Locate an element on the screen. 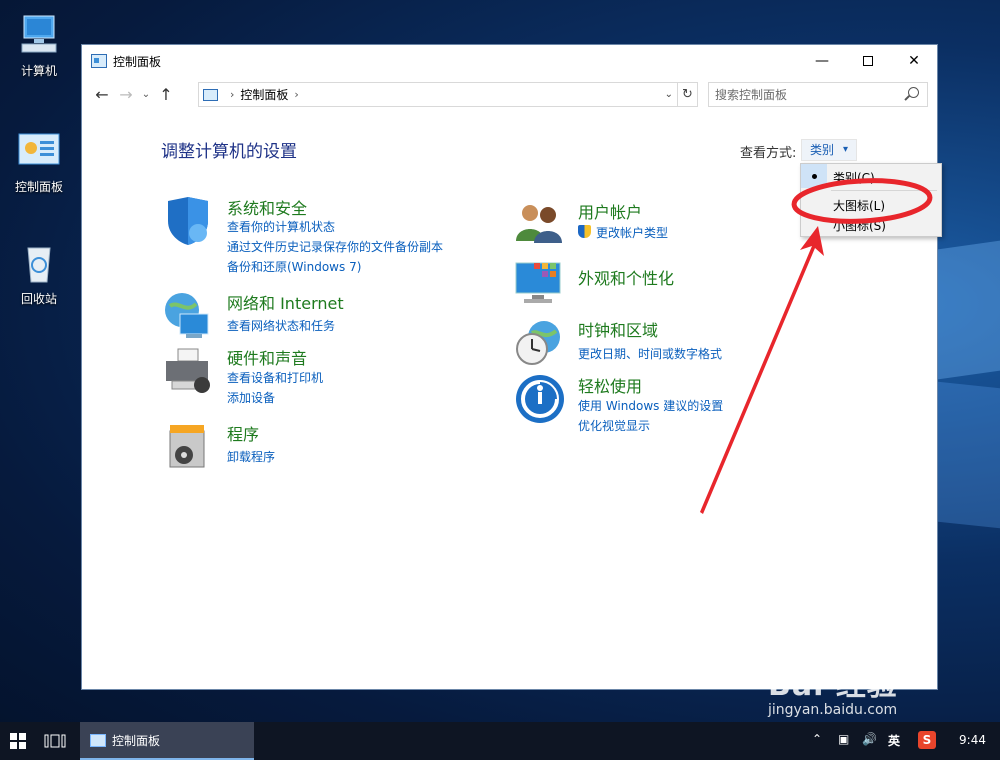  category-link: 优化视觉显示 is located at coordinates (614, 425).